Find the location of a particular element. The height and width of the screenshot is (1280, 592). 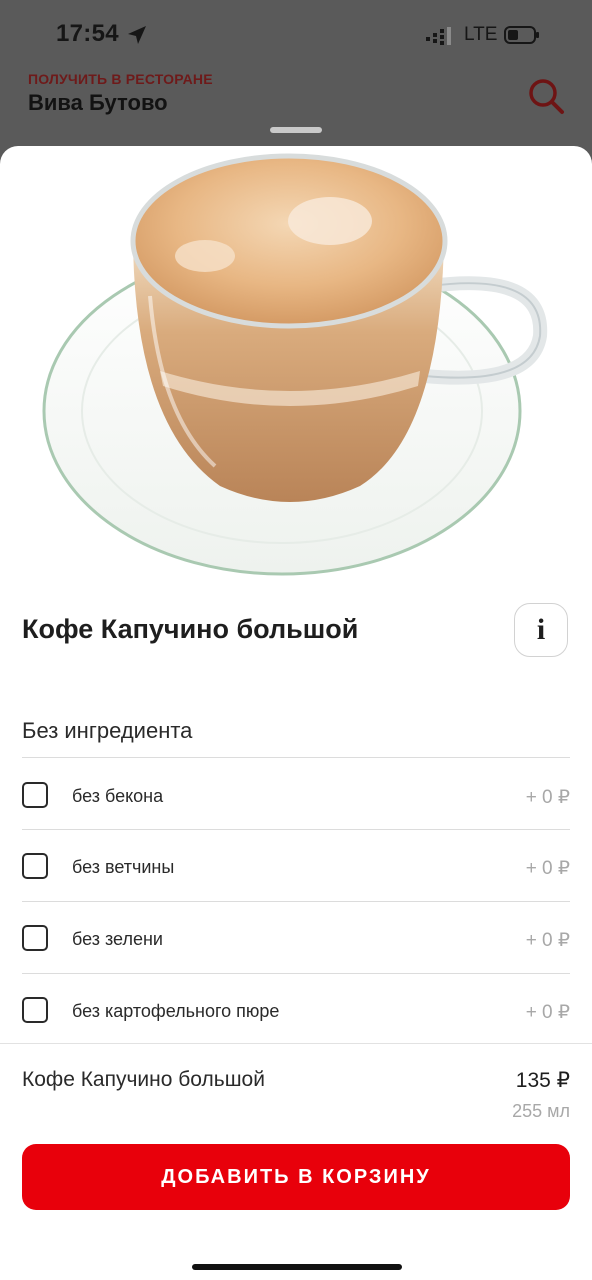

add-to-cart-button: ДОБАВИТЬ В КОРЗИНУ is located at coordinates (296, 1177).